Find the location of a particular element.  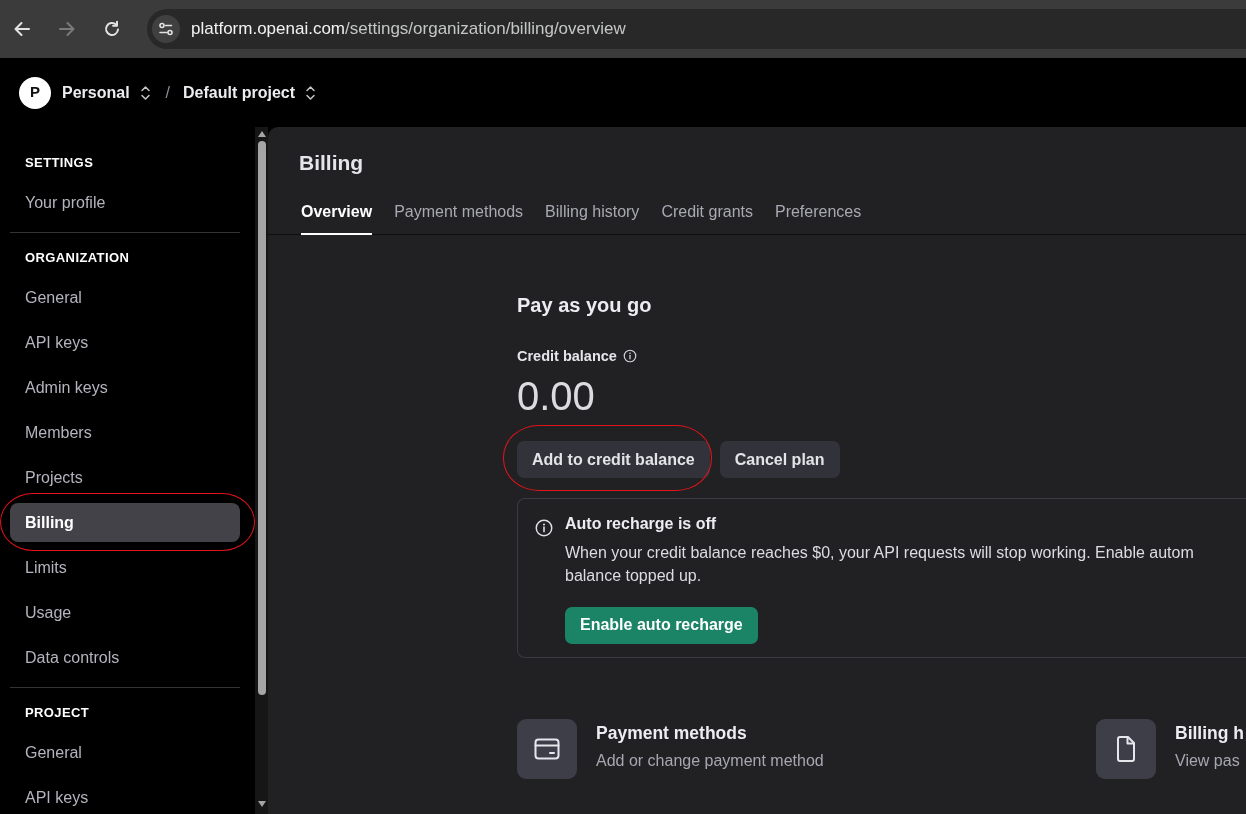

project-switcher: Default project is located at coordinates (250, 92).